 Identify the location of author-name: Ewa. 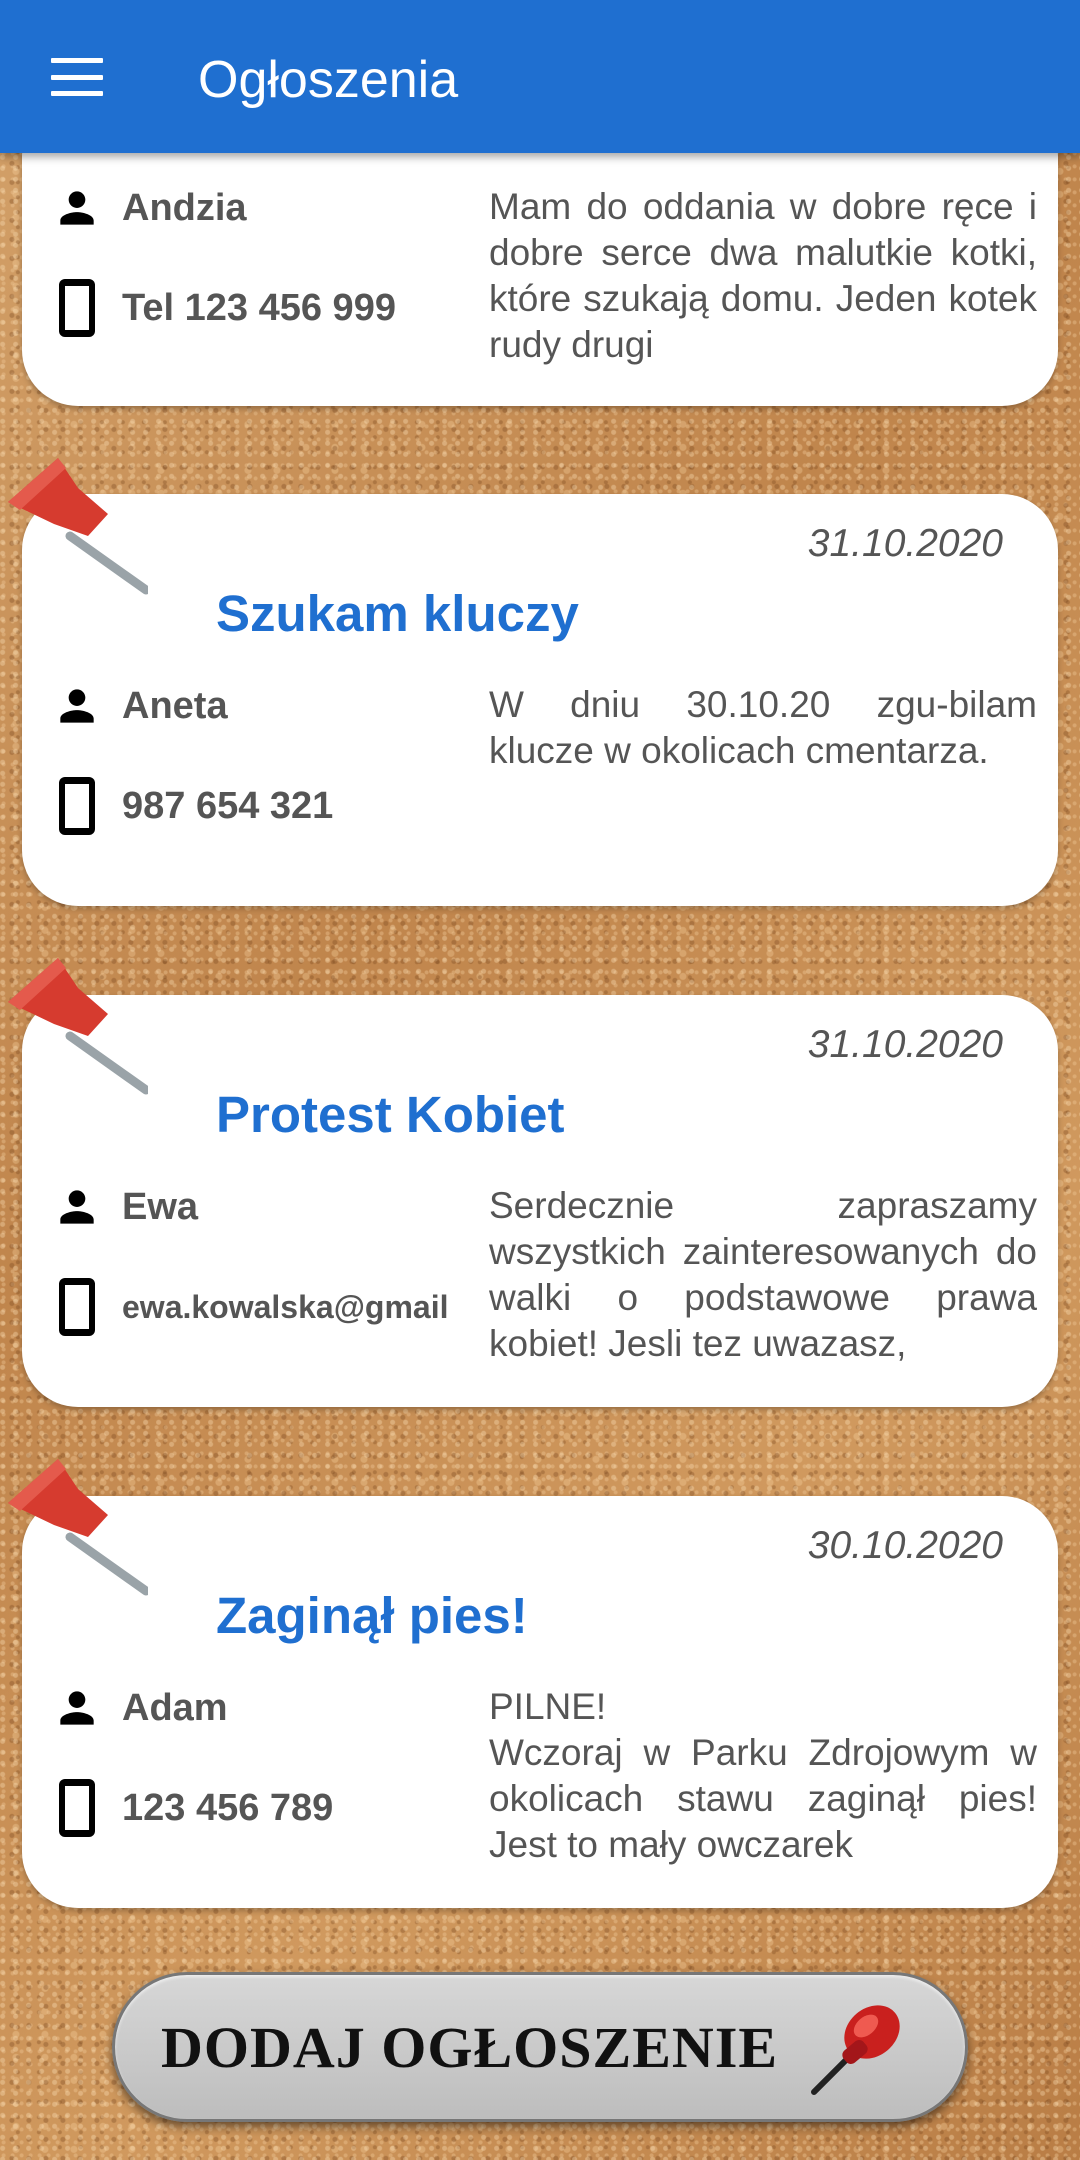
(160, 1206).